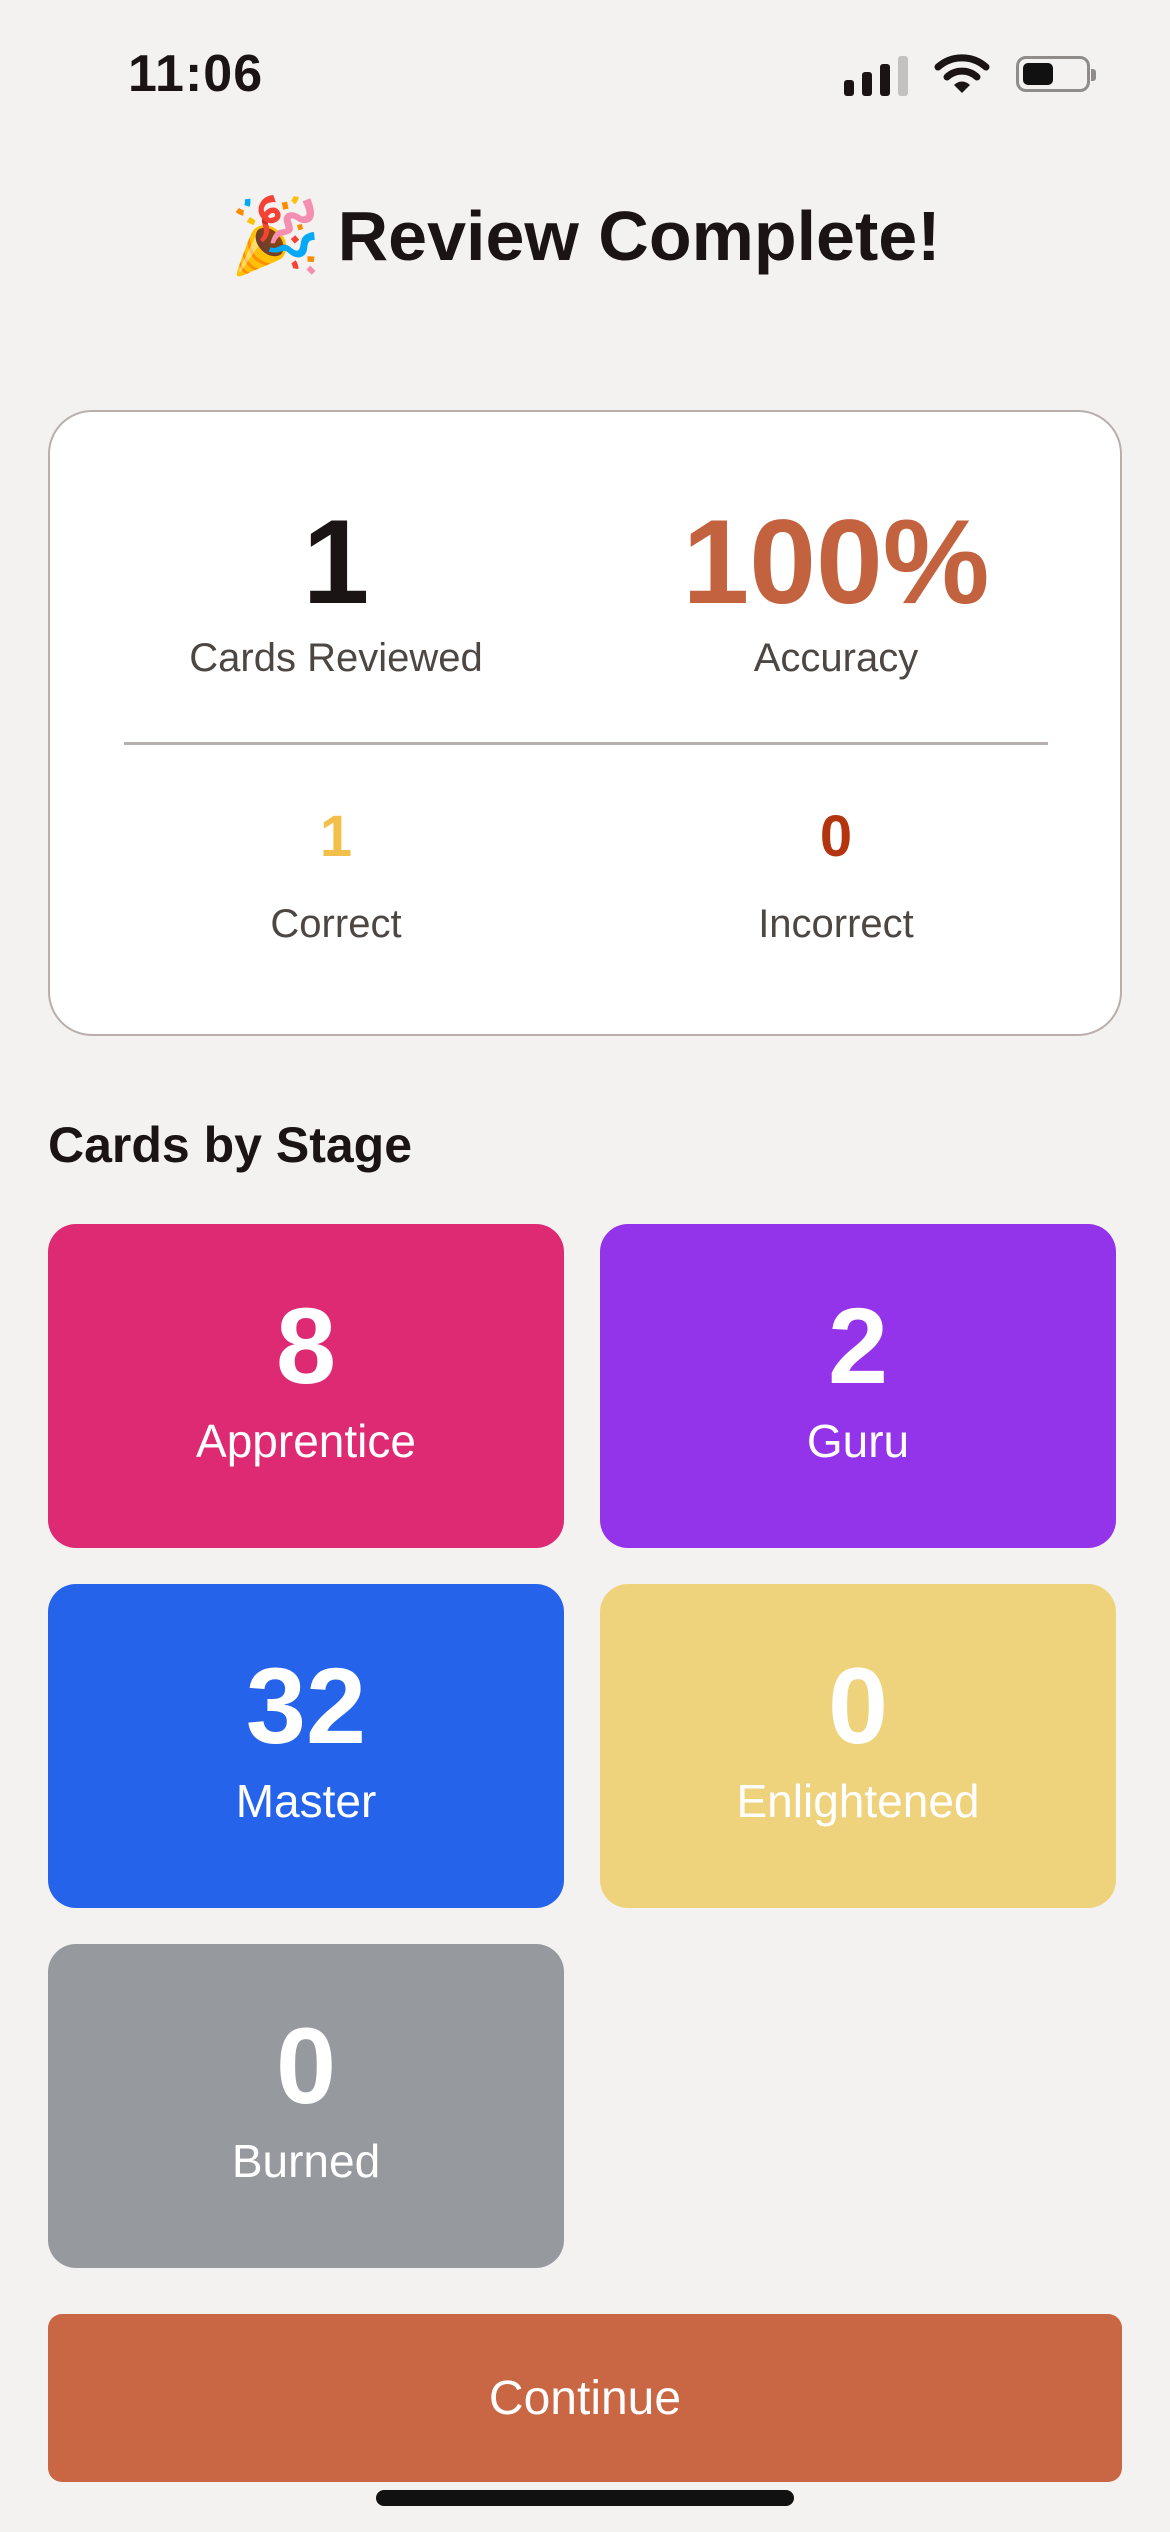  I want to click on stage-label: Enlightened, so click(858, 1801).